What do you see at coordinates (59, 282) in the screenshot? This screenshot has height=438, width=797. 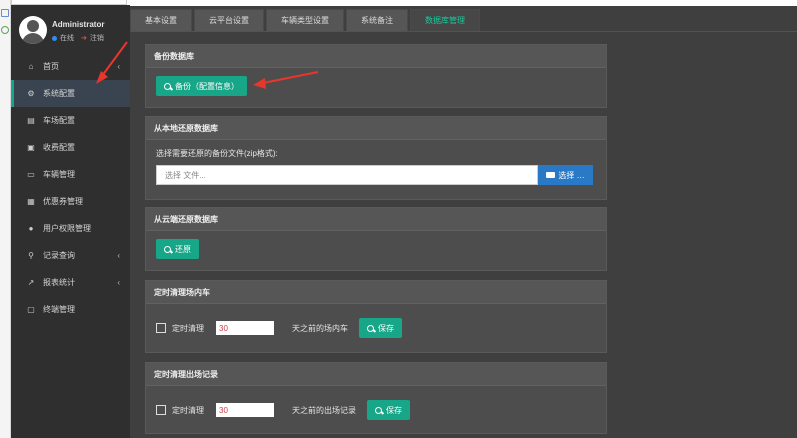 I see `sidebar-item-label: 报表统计` at bounding box center [59, 282].